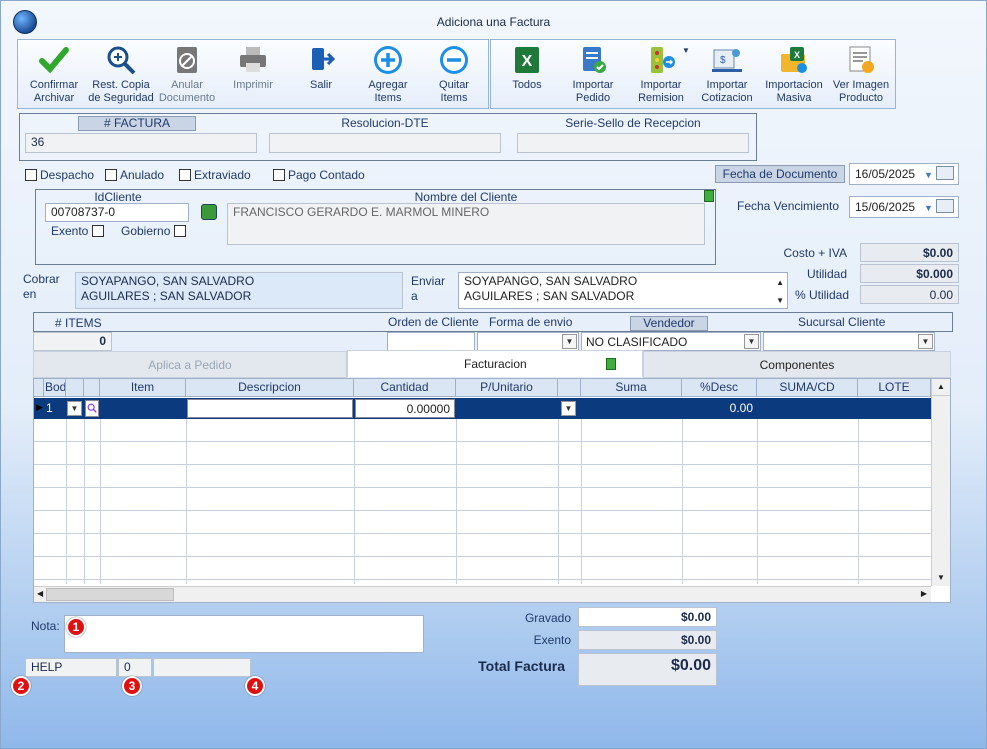 The width and height of the screenshot is (987, 749). What do you see at coordinates (135, 667) in the screenshot?
I see `count-status: 0` at bounding box center [135, 667].